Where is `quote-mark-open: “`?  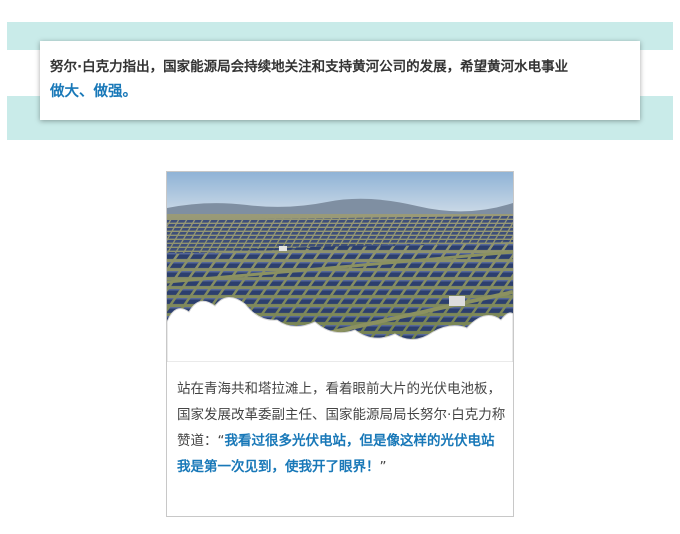 quote-mark-open: “ is located at coordinates (221, 441).